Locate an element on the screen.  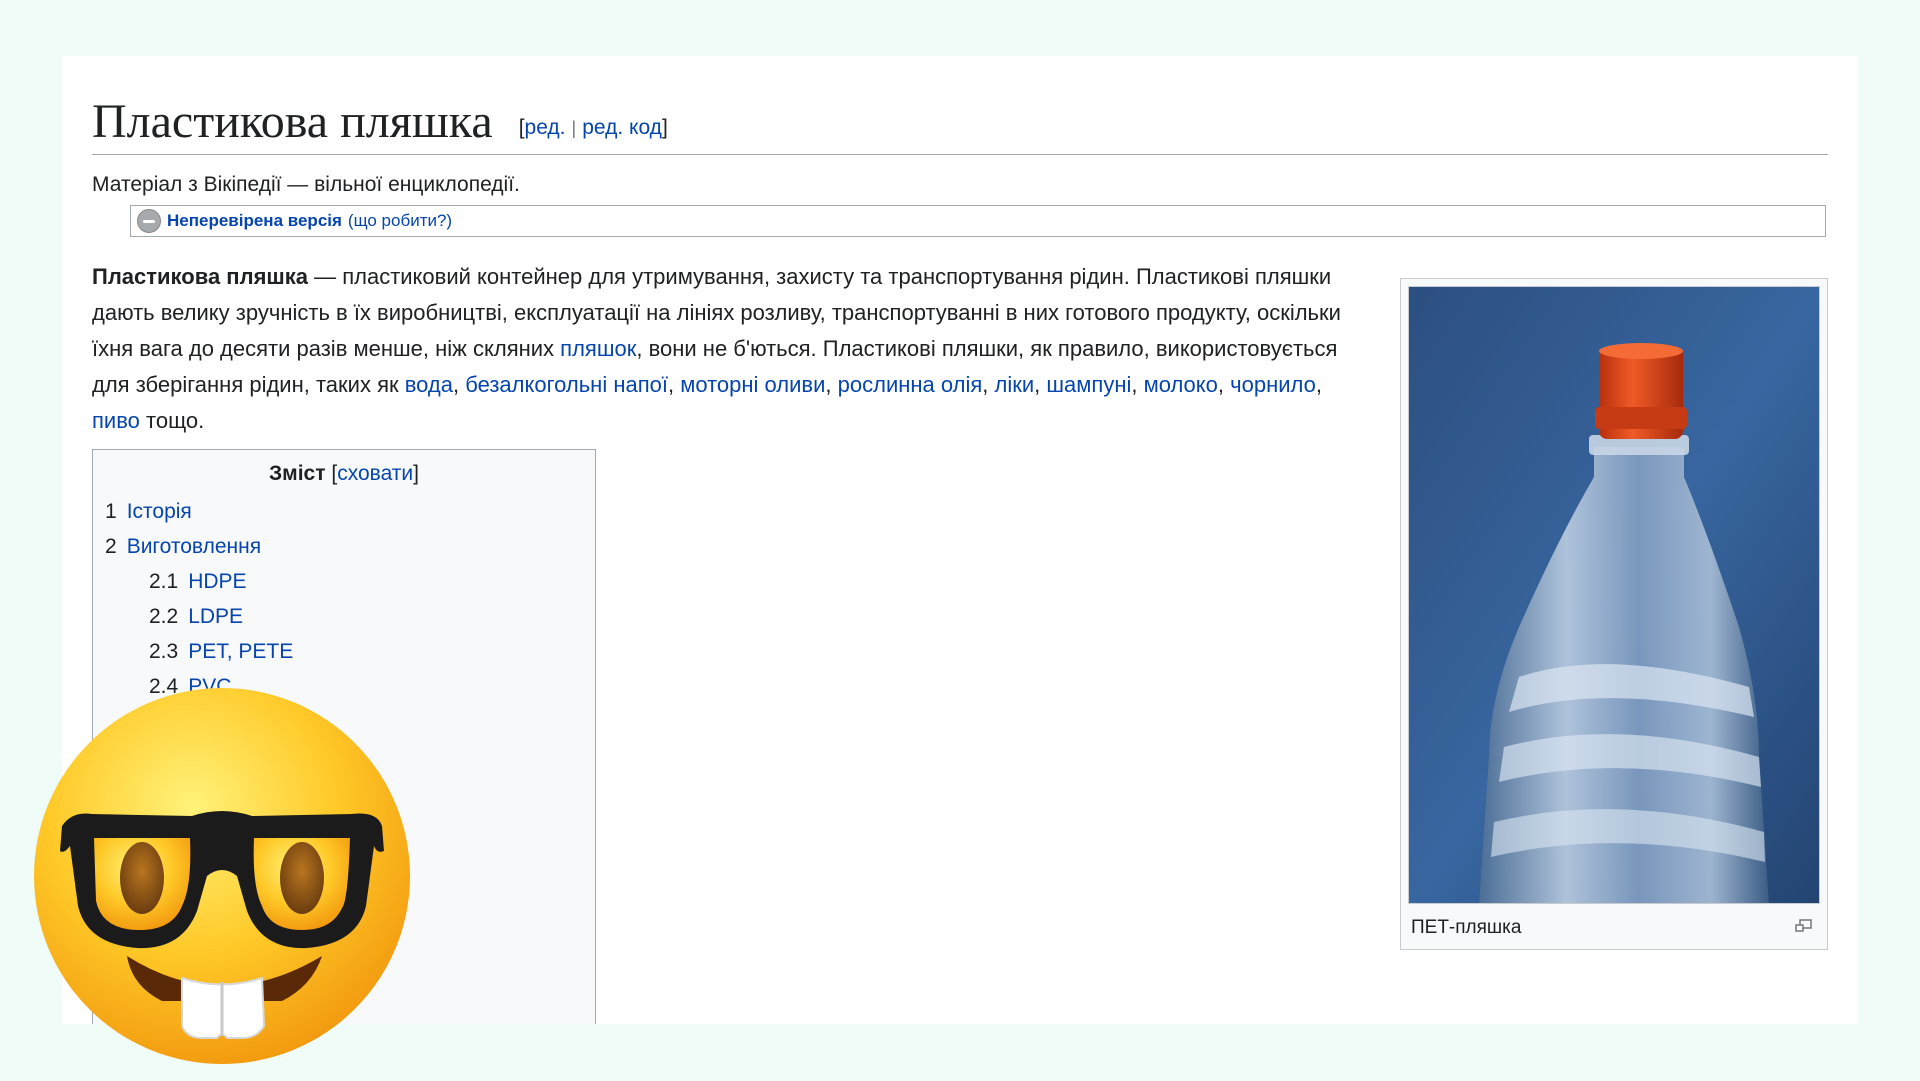
toc-item-number: 2.2 is located at coordinates (164, 616).